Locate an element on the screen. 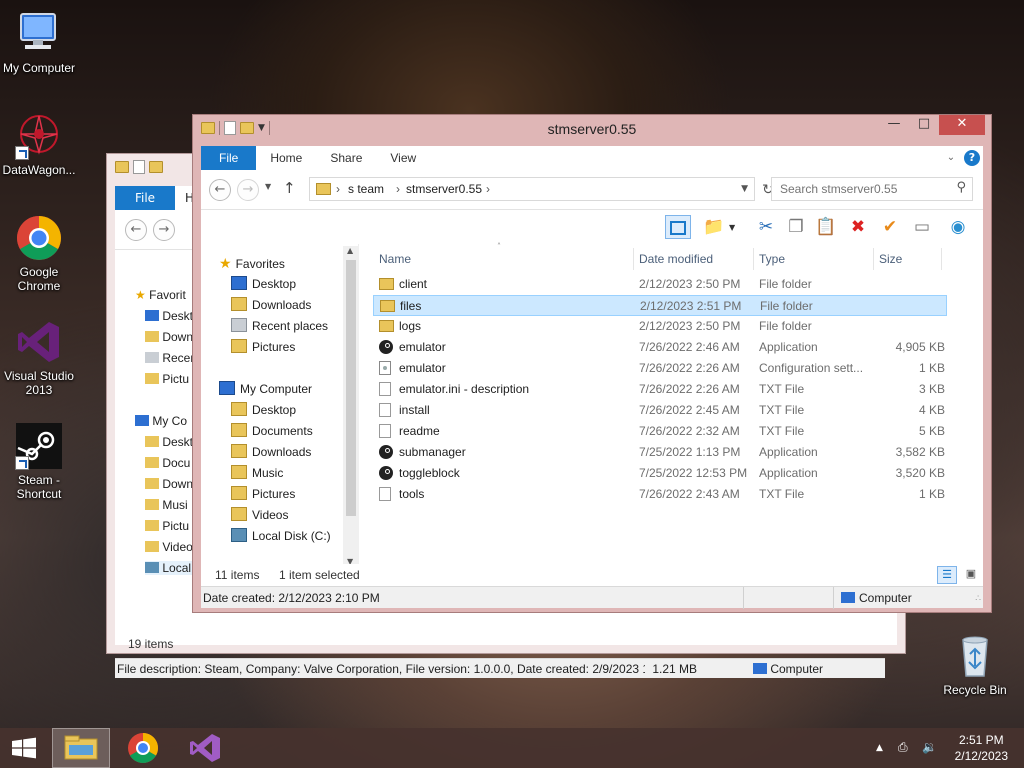 The width and height of the screenshot is (1024, 768). recent-places-icon is located at coordinates (152, 357).